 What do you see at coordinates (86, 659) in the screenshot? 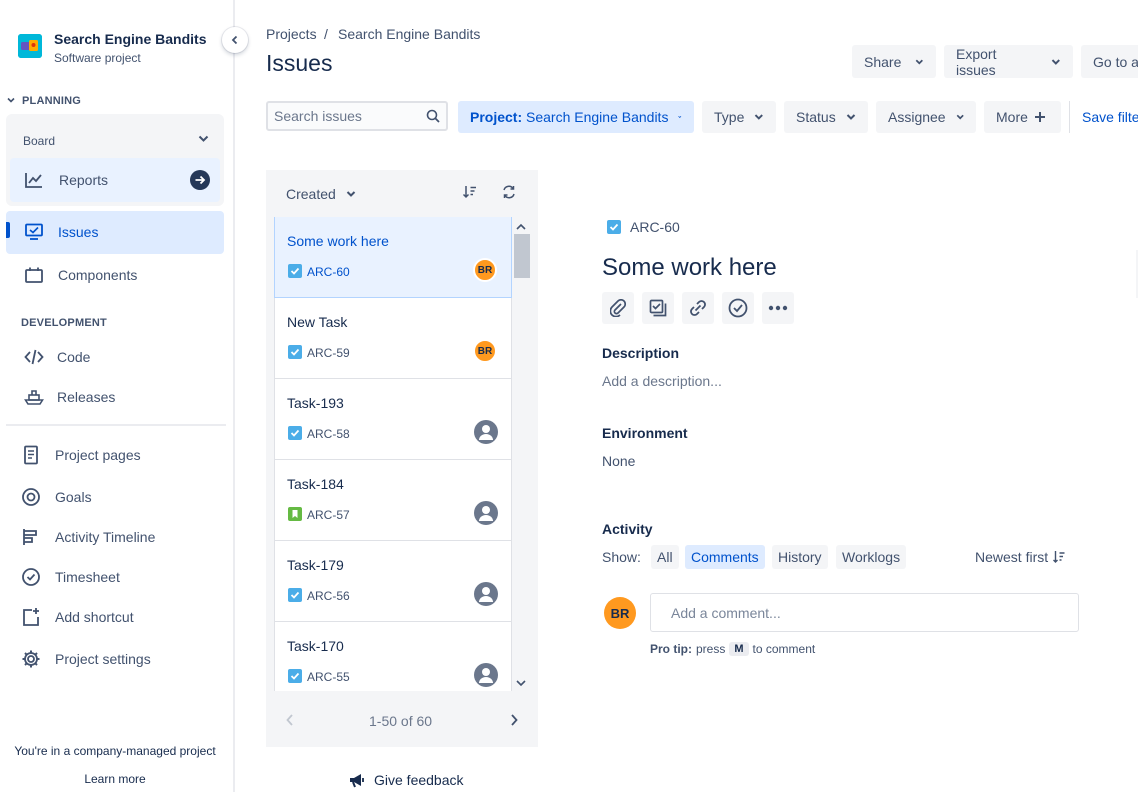
I see `sidebar-item-project-settings: Project settings` at bounding box center [86, 659].